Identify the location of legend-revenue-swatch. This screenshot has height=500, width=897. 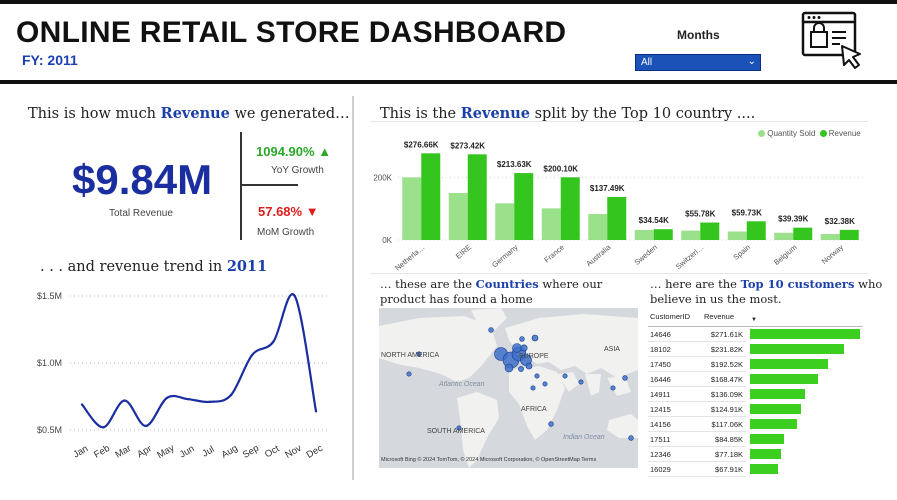
(823, 133).